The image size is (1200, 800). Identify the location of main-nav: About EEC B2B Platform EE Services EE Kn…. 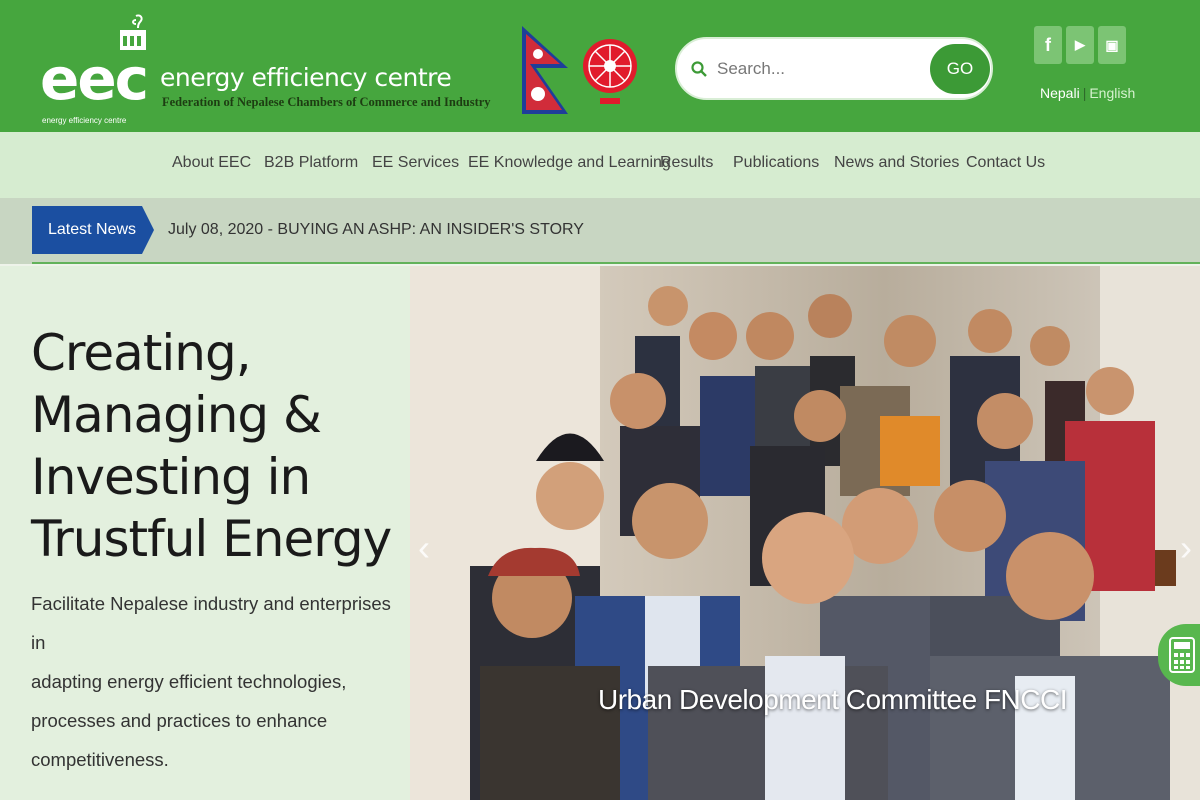
(600, 165).